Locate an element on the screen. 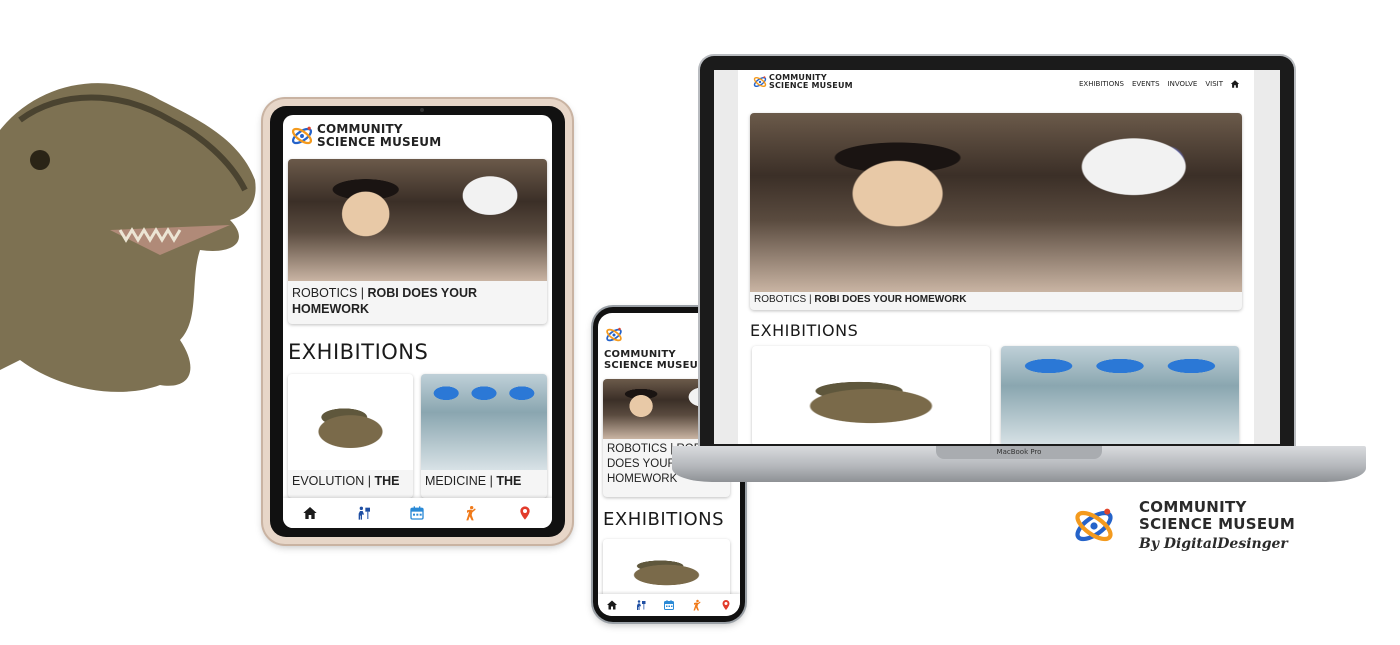  exhibition-category: MEDICINE is located at coordinates (456, 481).